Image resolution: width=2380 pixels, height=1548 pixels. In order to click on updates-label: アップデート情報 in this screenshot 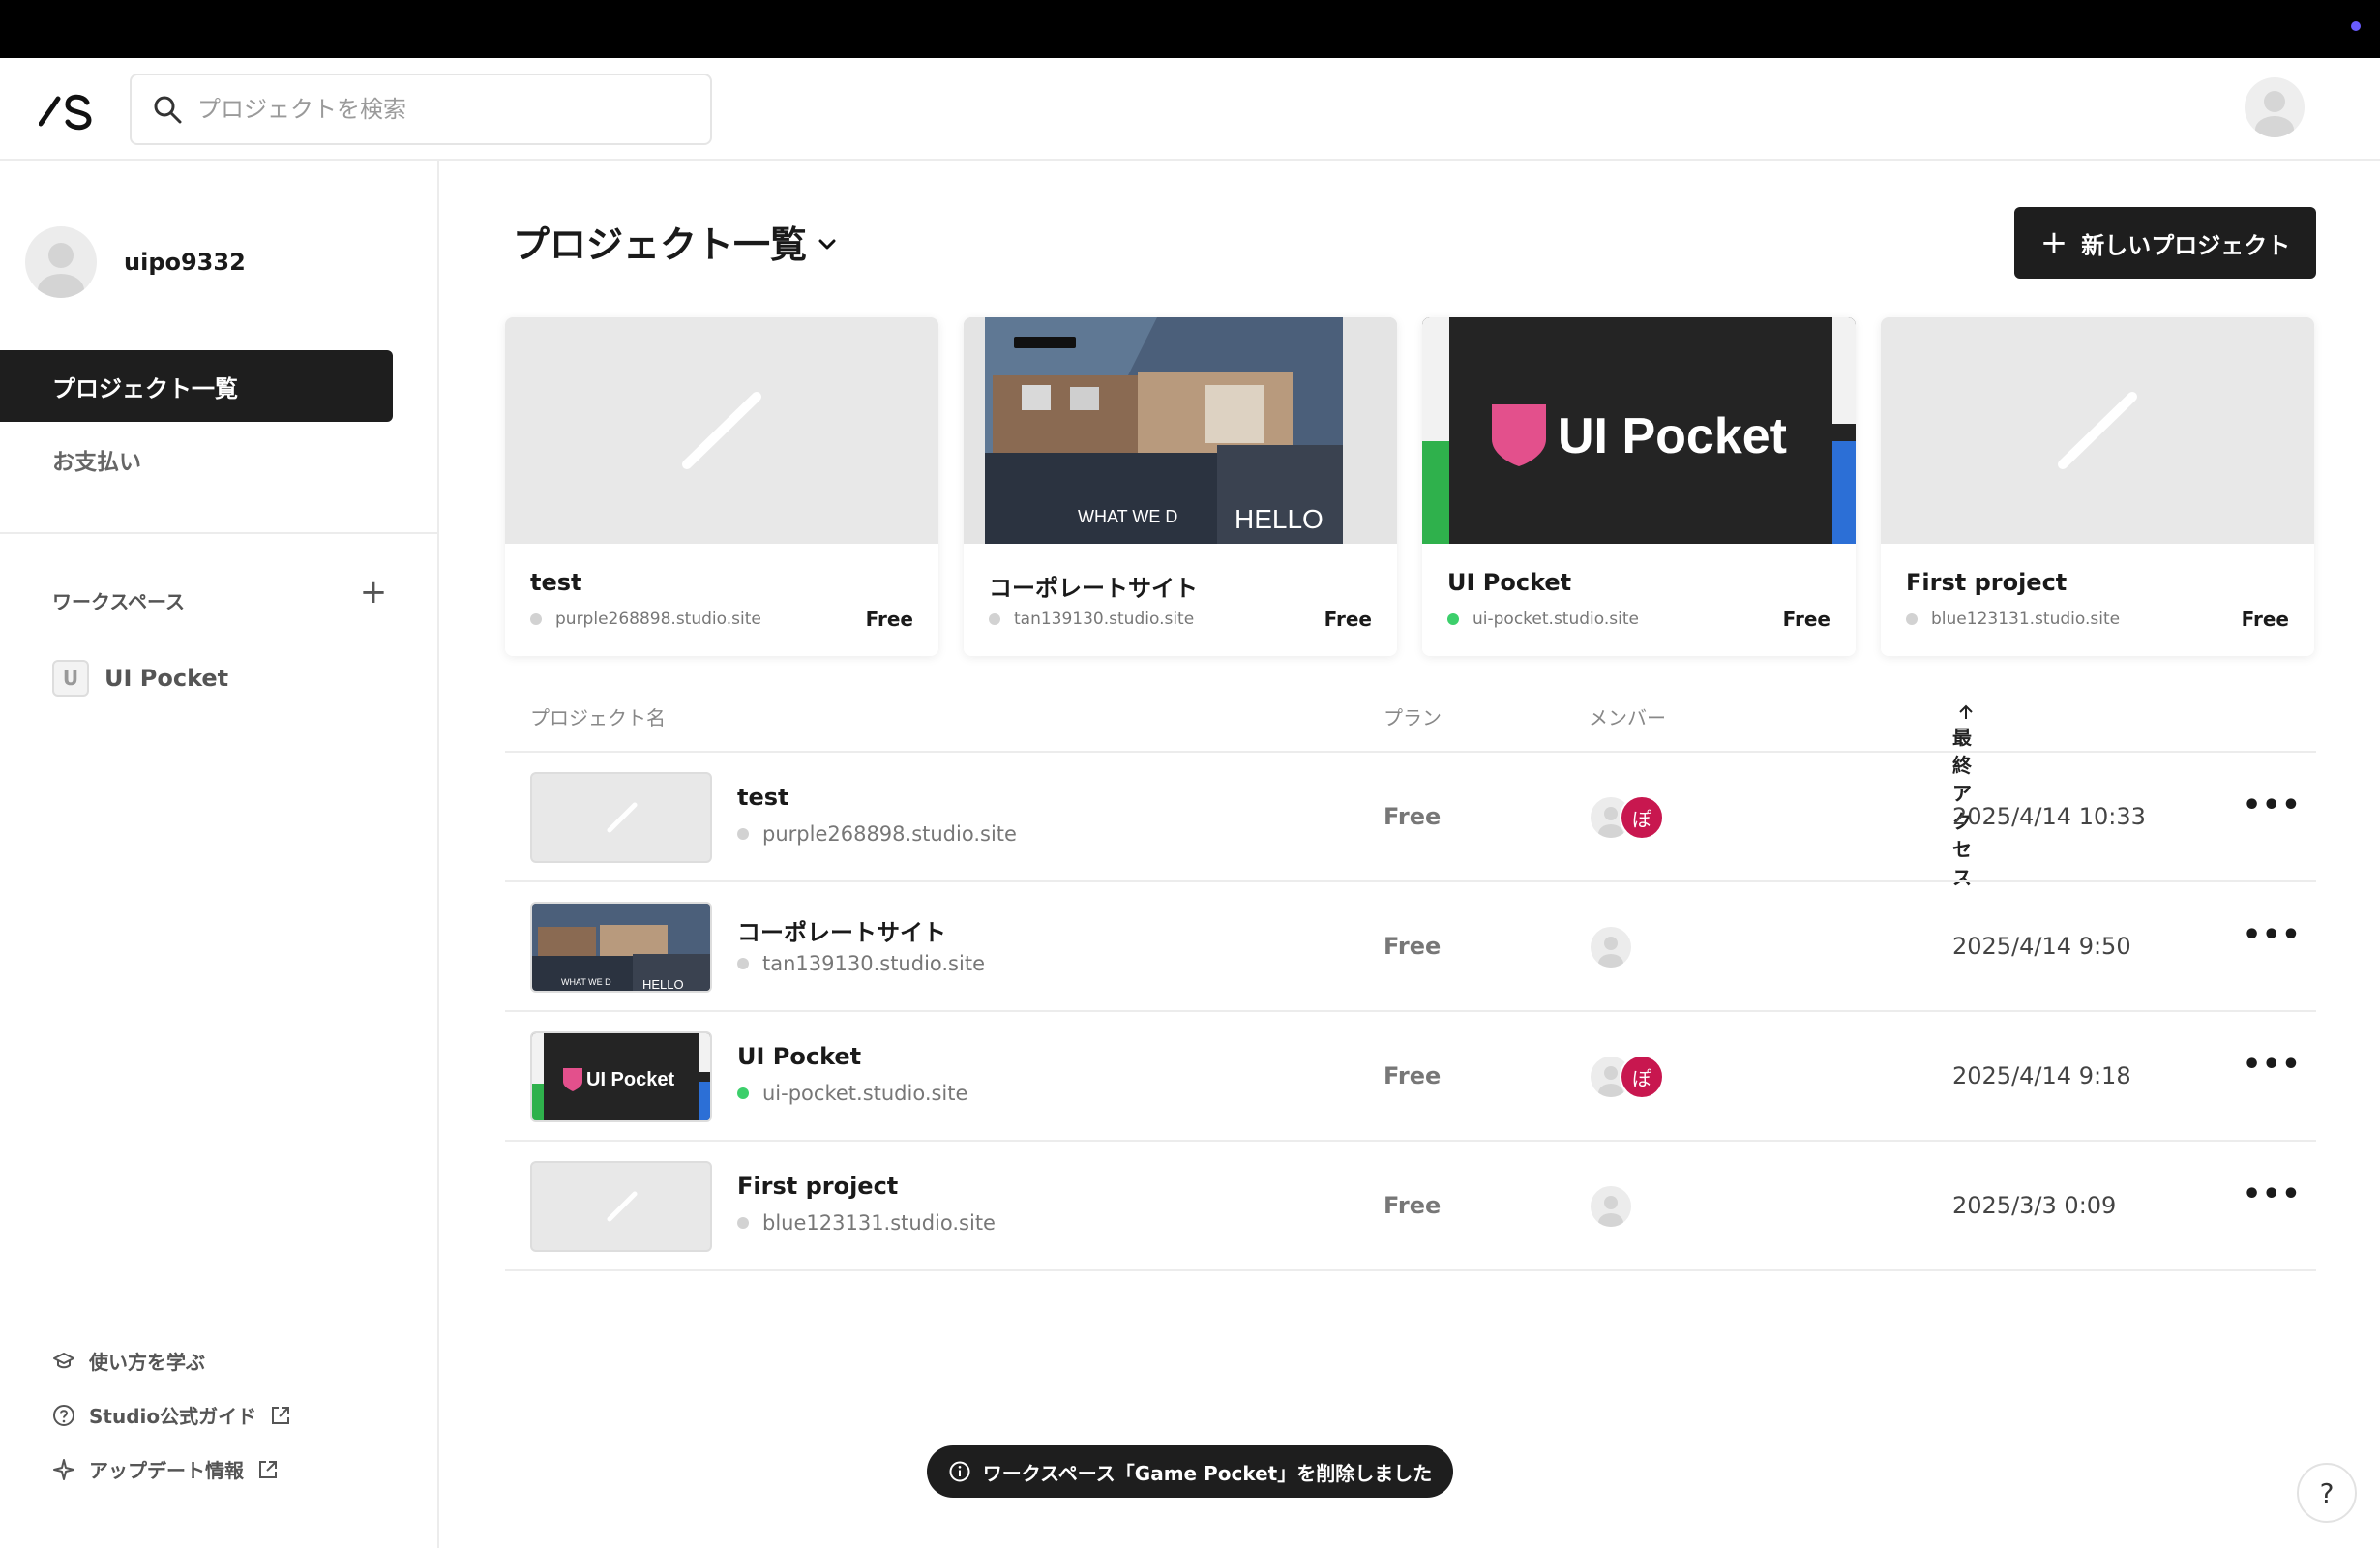, I will do `click(167, 1470)`.